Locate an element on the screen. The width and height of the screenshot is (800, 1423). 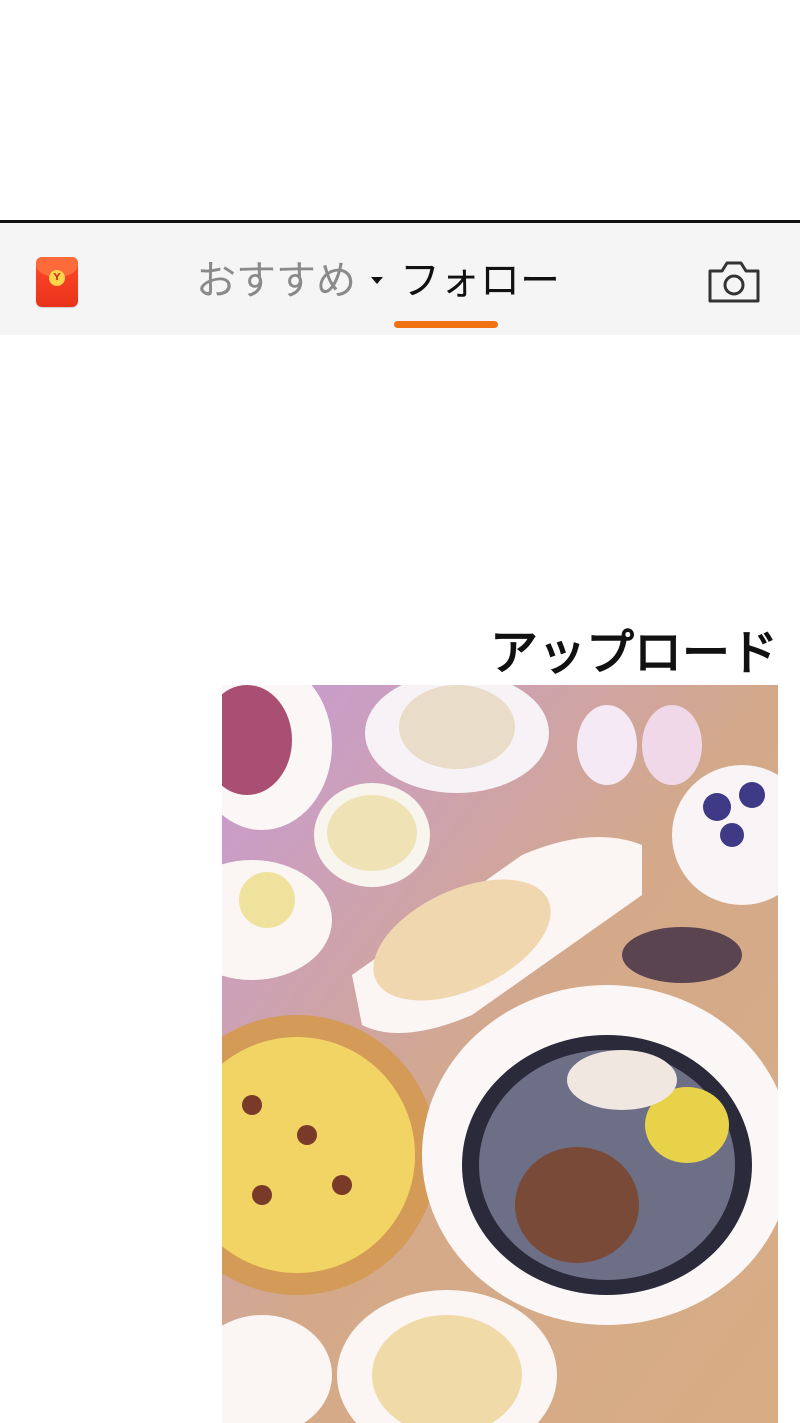
upload-label: アップロード is located at coordinates (633, 653).